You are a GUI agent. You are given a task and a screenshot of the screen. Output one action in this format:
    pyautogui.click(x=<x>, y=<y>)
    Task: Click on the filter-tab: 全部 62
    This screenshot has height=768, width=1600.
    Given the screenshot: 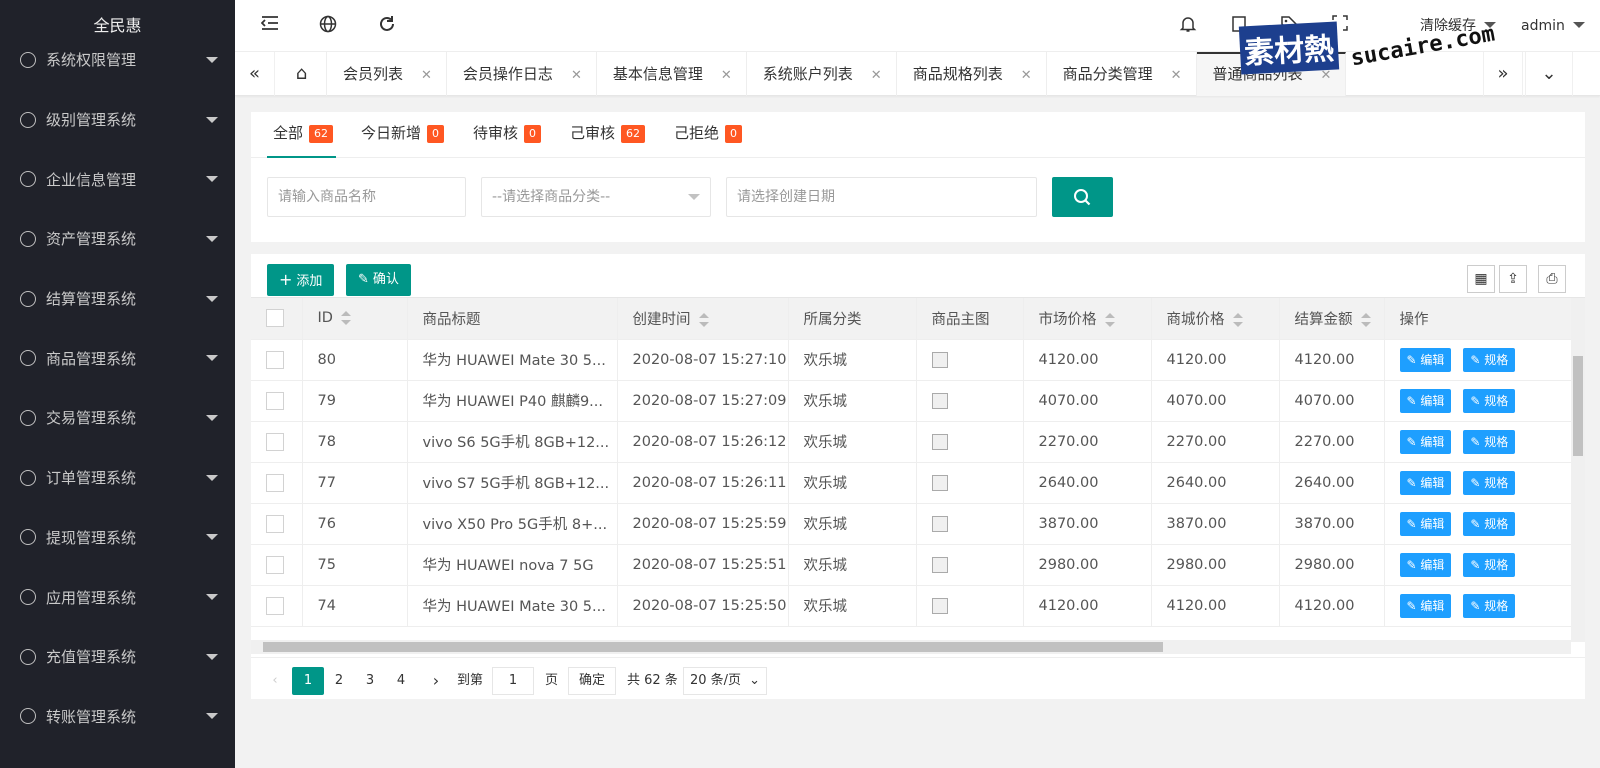 What is the action you would take?
    pyautogui.click(x=301, y=135)
    